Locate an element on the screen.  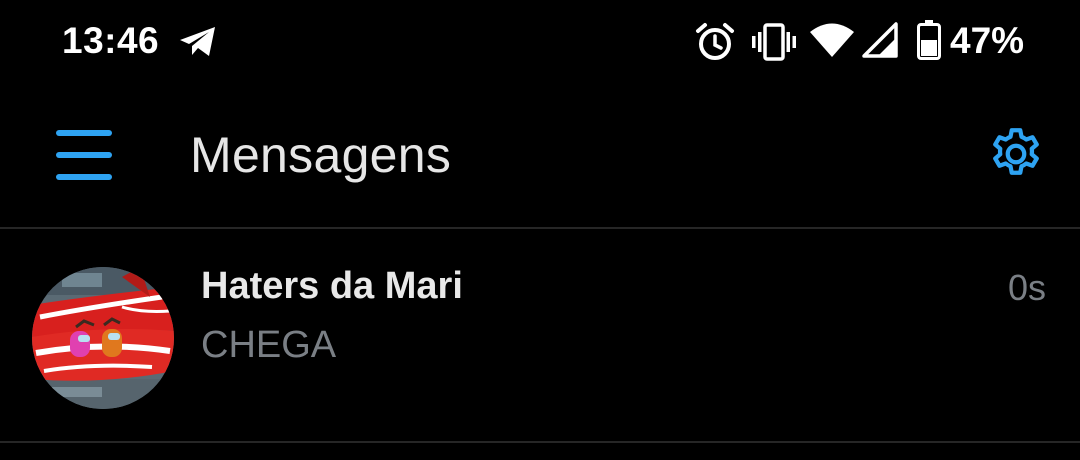
vibrate-icon is located at coordinates (774, 42).